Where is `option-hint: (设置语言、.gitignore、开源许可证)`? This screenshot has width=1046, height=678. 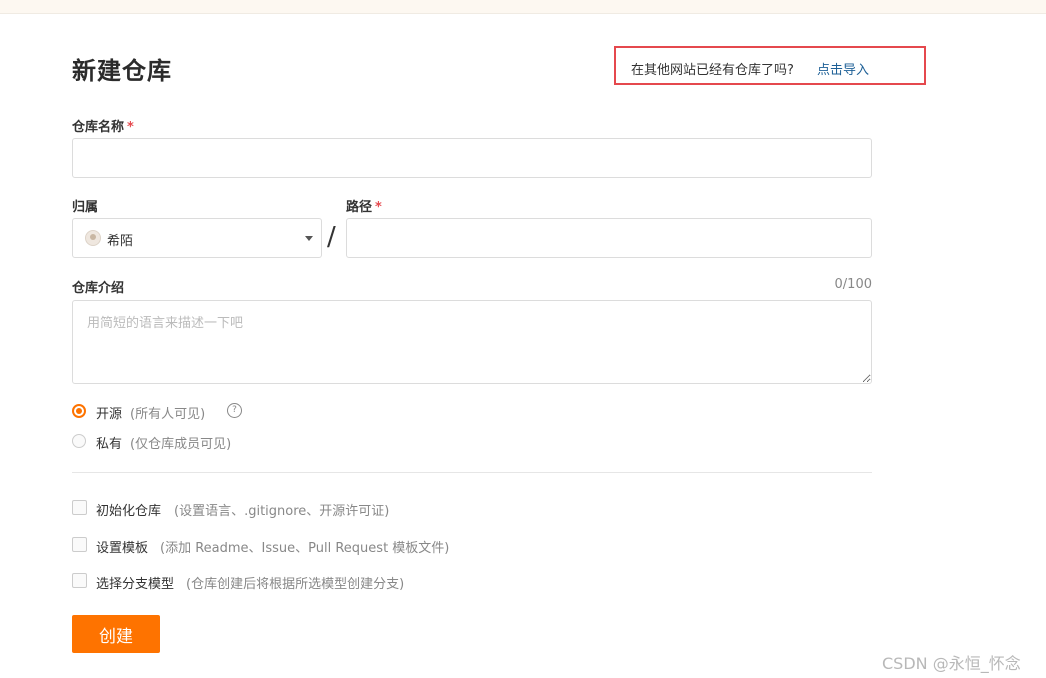
option-hint: (设置语言、.gitignore、开源许可证) is located at coordinates (282, 511).